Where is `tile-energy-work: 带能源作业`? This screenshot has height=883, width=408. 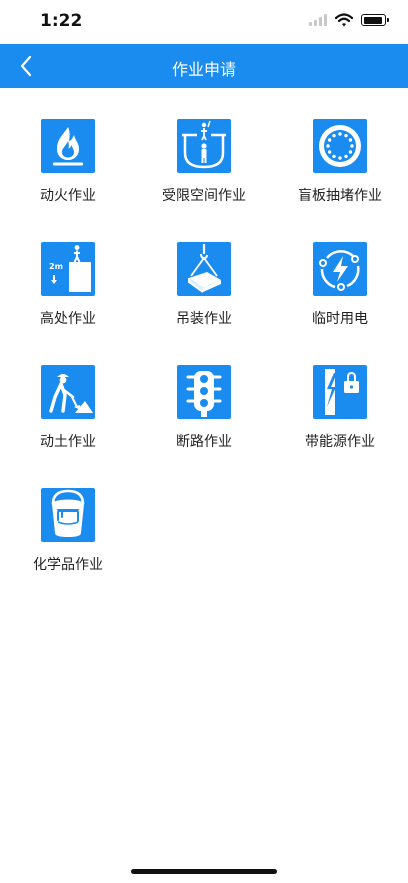
tile-energy-work: 带能源作业 is located at coordinates (340, 392).